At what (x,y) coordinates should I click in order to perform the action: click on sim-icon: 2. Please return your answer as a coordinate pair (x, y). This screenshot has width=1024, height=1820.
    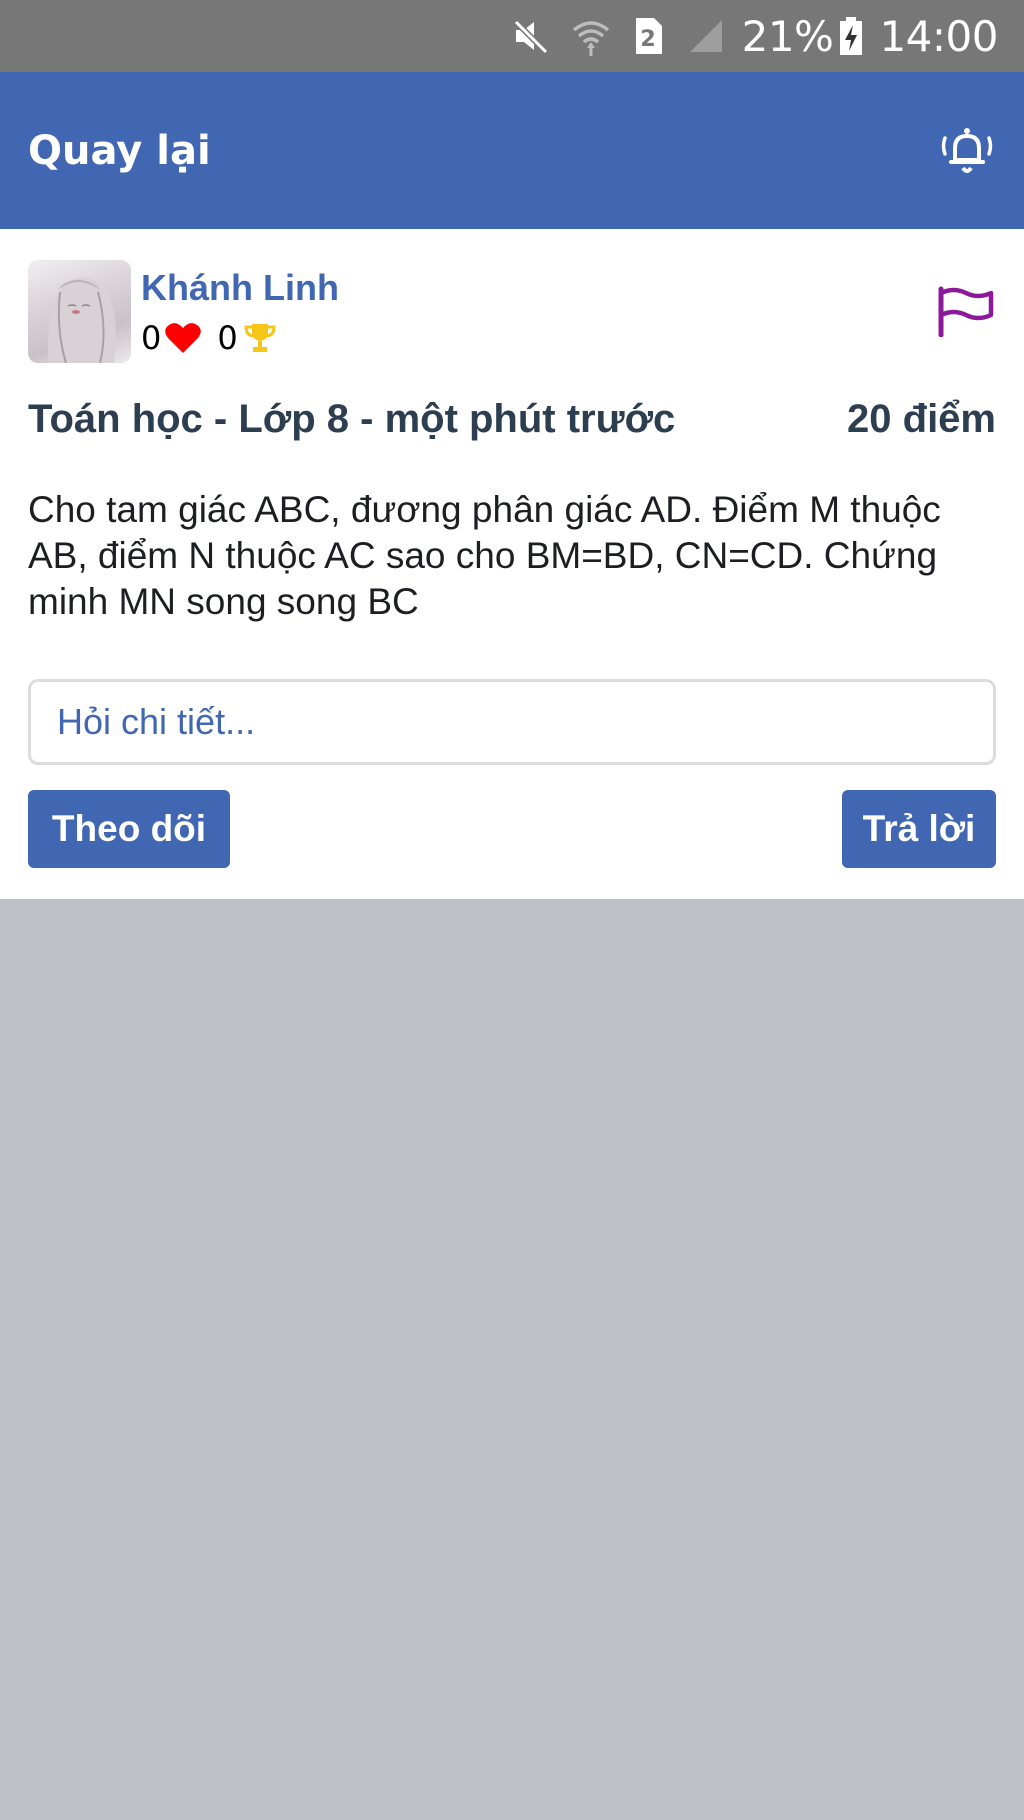
    Looking at the image, I should click on (648, 36).